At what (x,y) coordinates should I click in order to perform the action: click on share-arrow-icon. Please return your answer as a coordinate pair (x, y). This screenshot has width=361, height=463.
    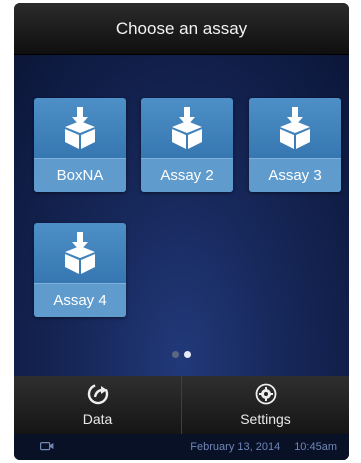
    Looking at the image, I should click on (98, 395).